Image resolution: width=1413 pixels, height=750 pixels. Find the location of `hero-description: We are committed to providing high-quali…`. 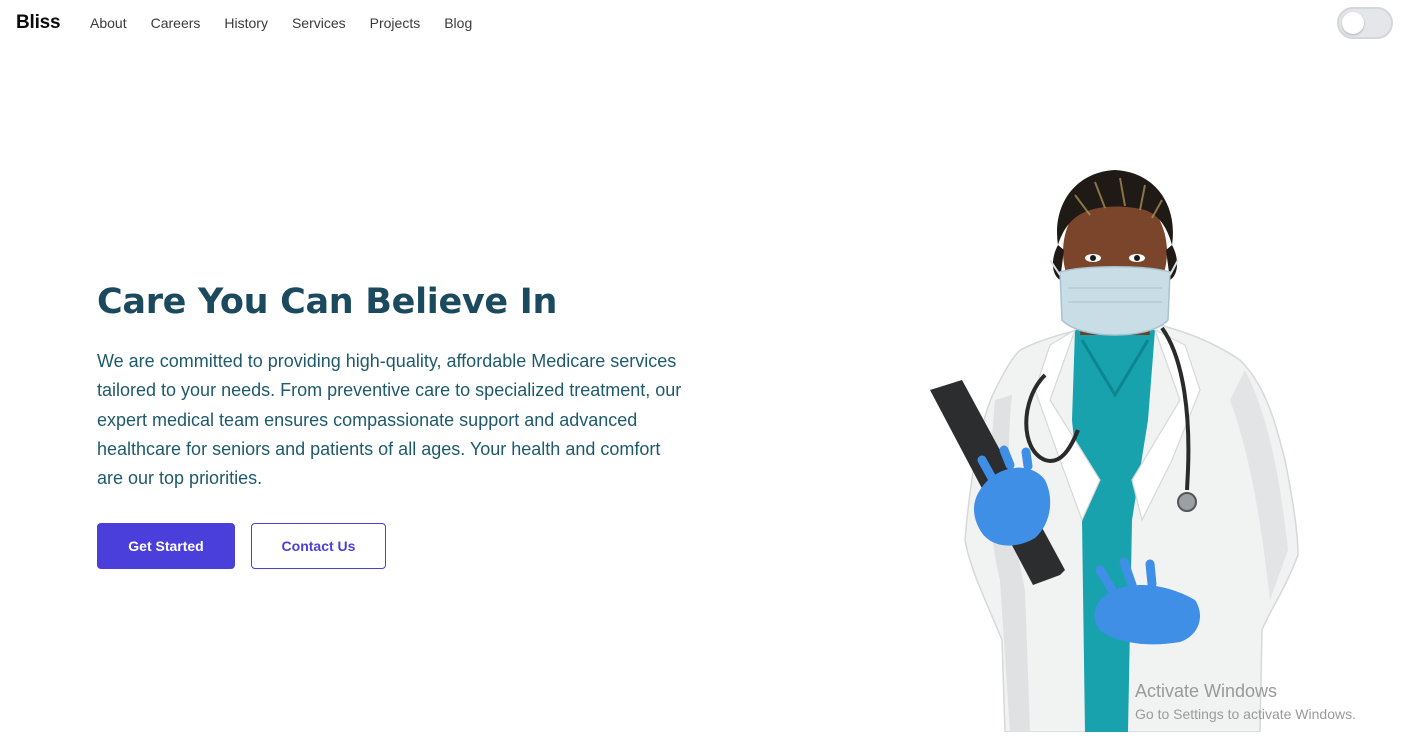

hero-description: We are committed to providing high-quali… is located at coordinates (389, 420).